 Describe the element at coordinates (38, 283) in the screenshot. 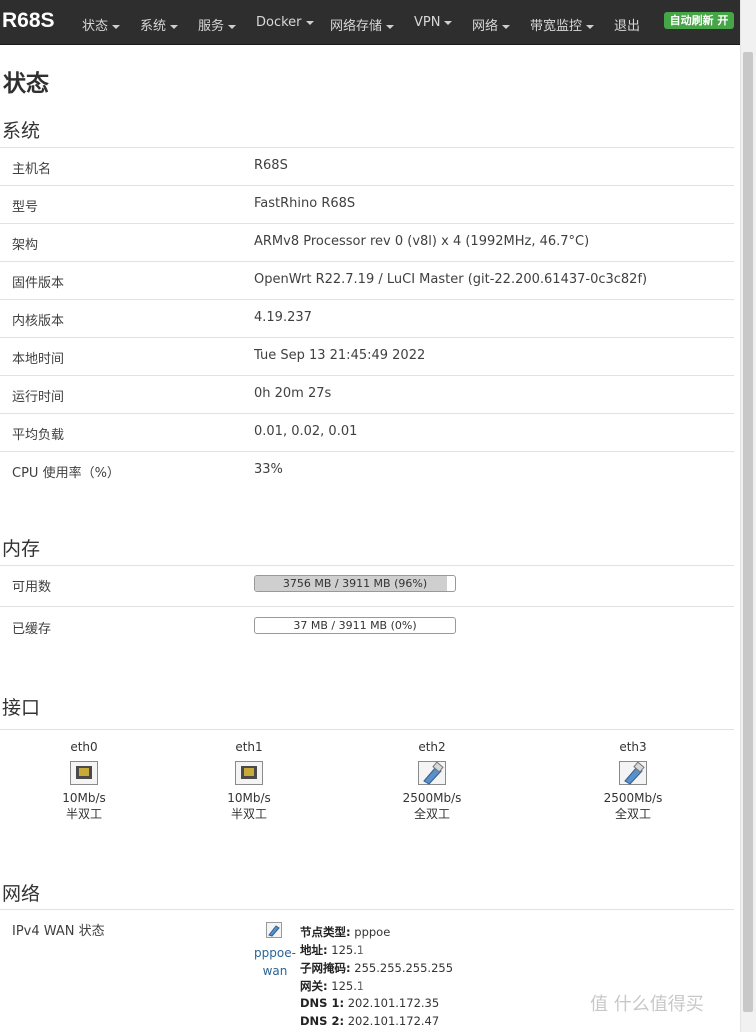

I see `firmware-label: 固件版本` at that location.